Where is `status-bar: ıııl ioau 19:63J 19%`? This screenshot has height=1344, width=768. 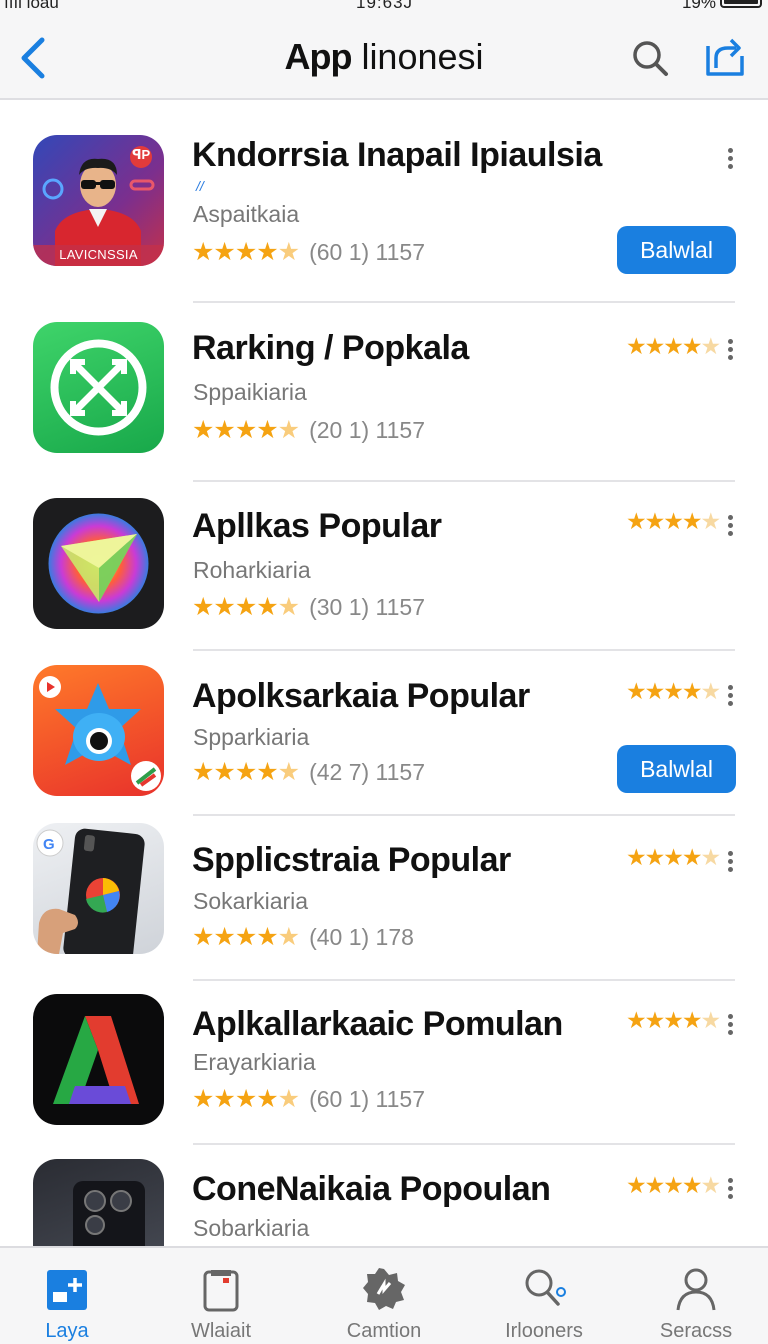 status-bar: ıııl ioau 19:63J 19% is located at coordinates (384, 7).